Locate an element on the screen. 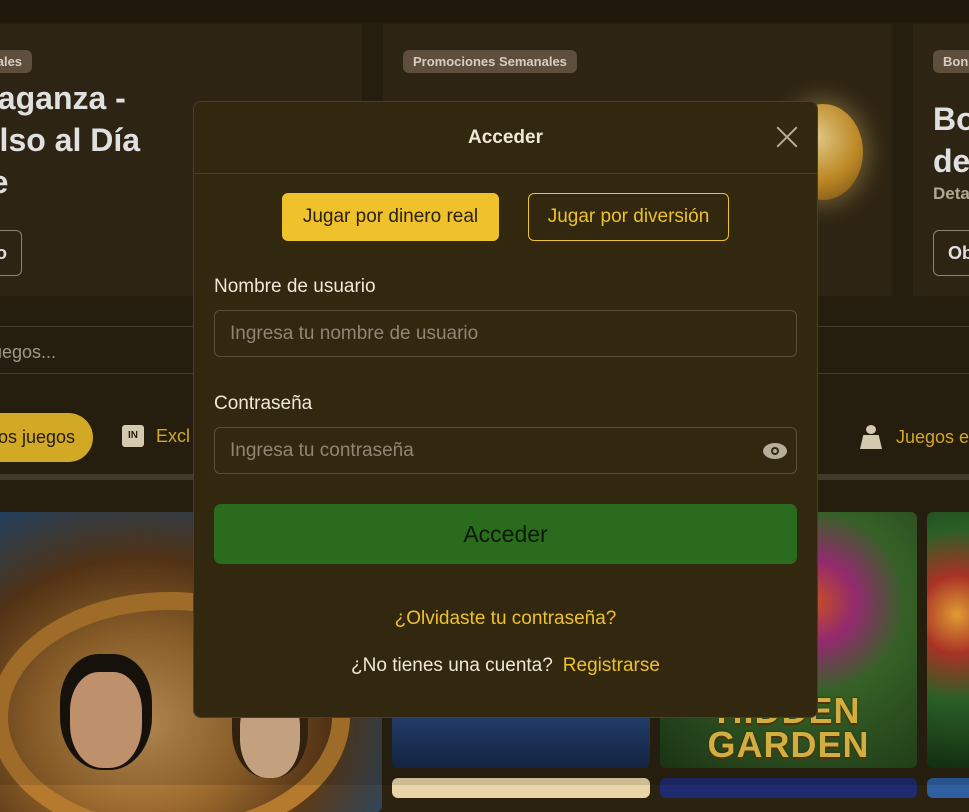 The height and width of the screenshot is (812, 969). username-input is located at coordinates (505, 333).